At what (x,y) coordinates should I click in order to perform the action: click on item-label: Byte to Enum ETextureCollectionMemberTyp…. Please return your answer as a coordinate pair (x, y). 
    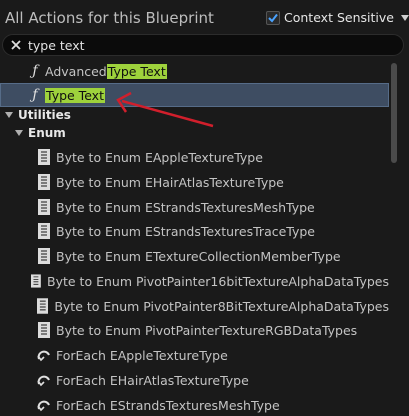
    Looking at the image, I should click on (198, 256).